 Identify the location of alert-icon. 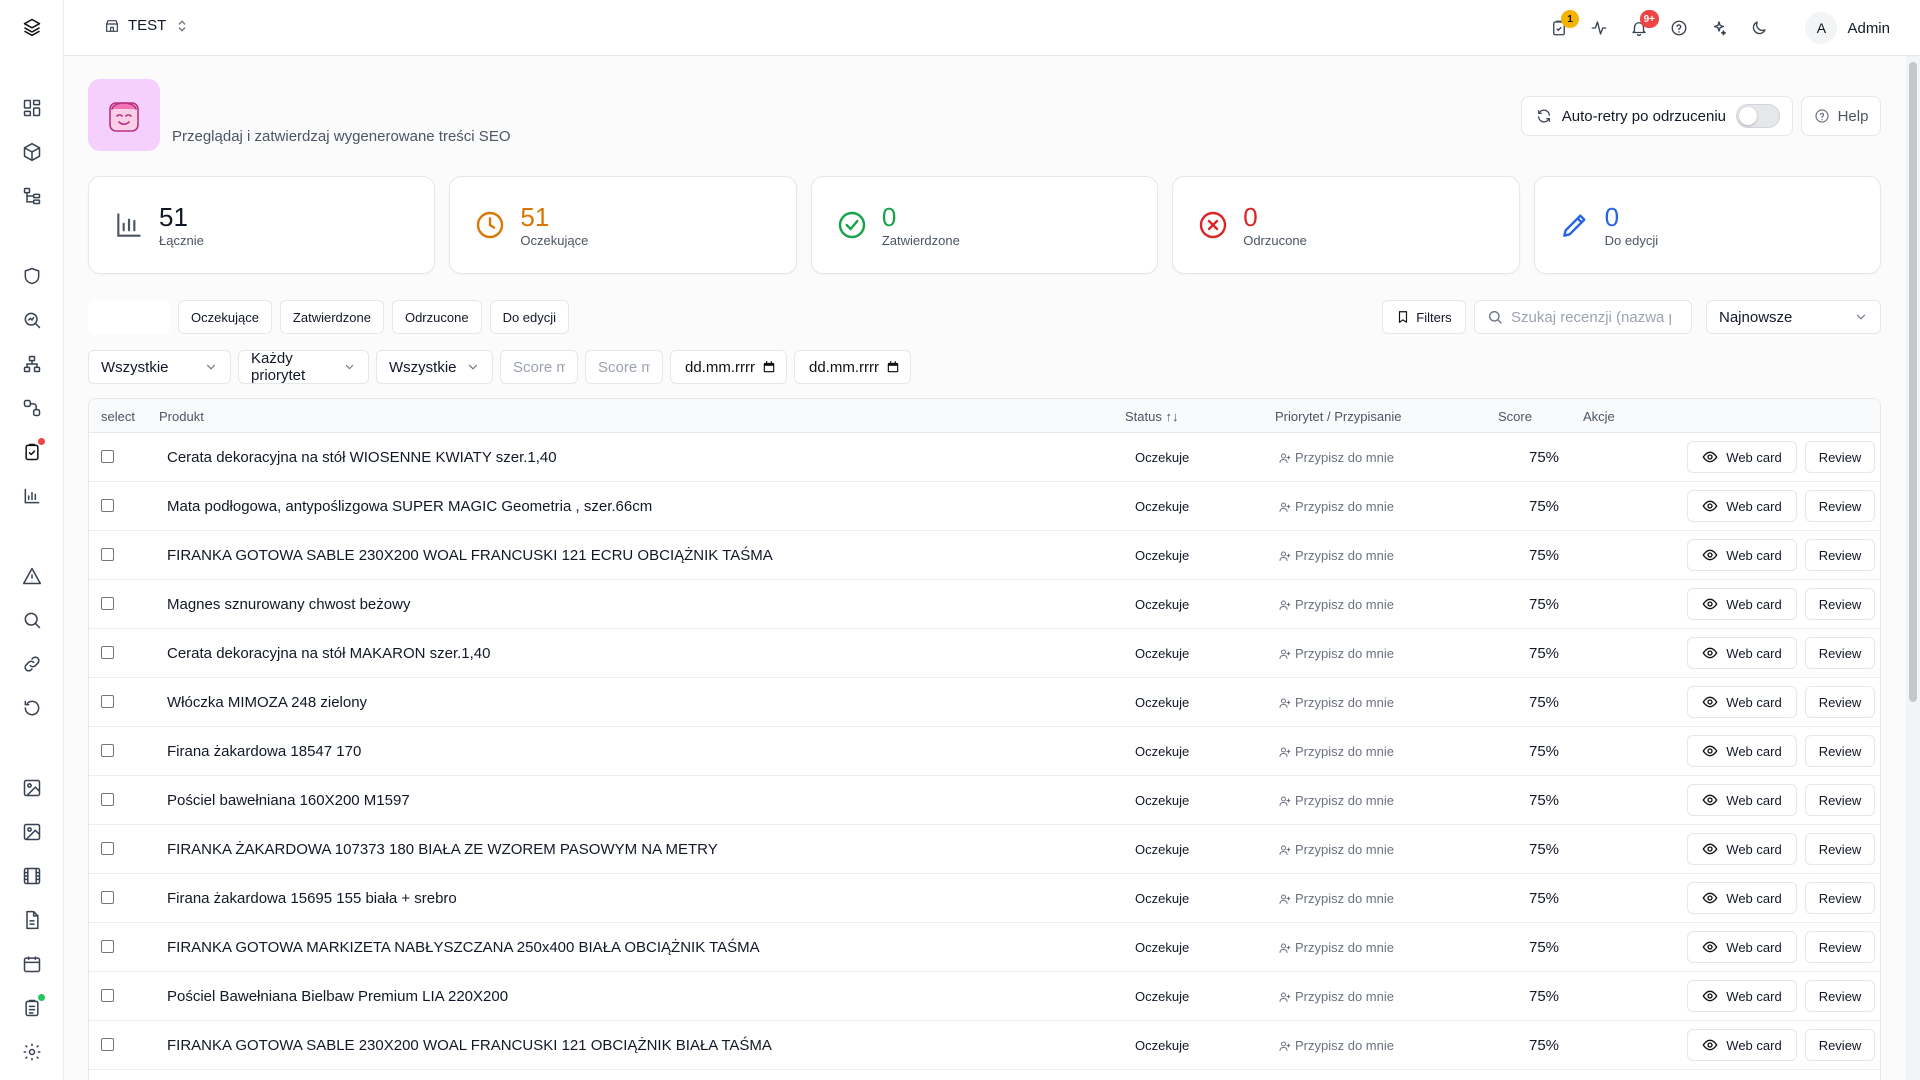
(32, 576).